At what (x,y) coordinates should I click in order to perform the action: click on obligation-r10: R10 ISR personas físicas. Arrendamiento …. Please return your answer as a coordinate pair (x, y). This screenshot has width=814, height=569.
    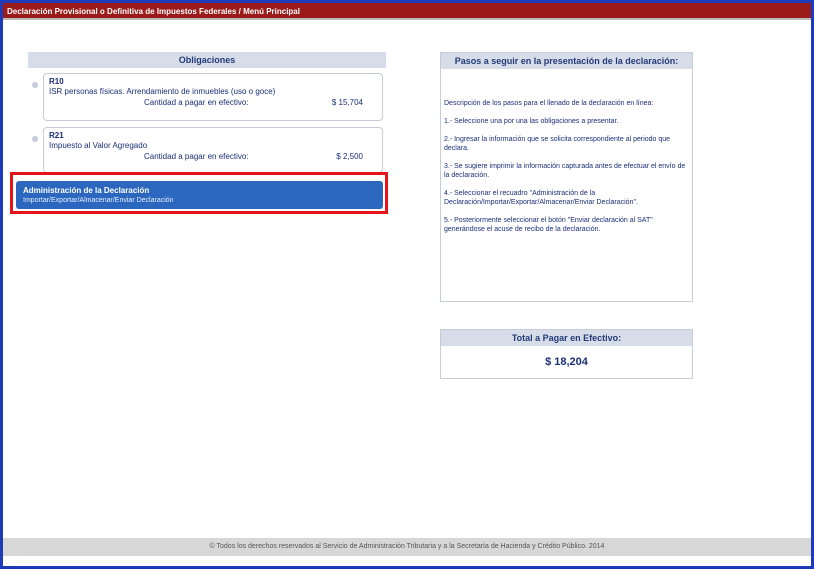
    Looking at the image, I should click on (213, 97).